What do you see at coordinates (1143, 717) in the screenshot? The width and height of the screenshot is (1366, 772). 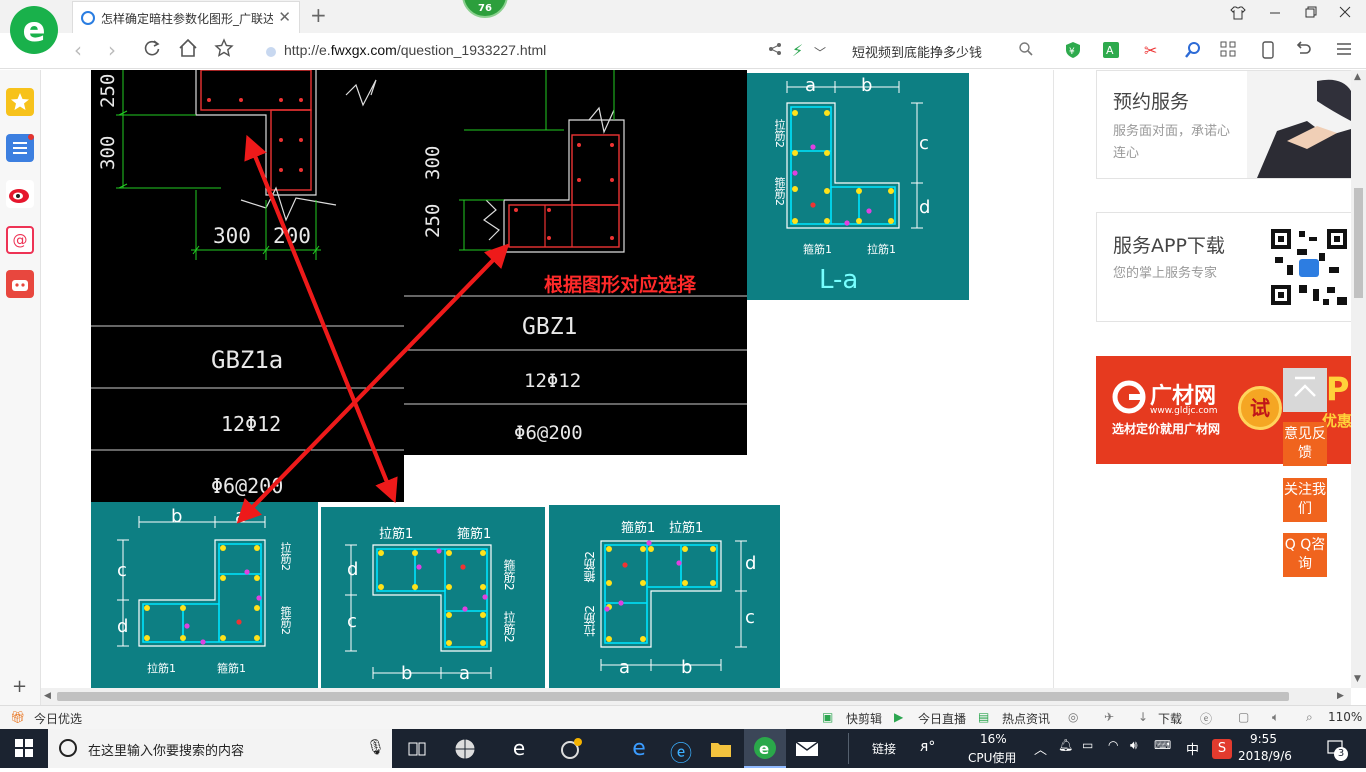 I see `download-icon: ↓` at bounding box center [1143, 717].